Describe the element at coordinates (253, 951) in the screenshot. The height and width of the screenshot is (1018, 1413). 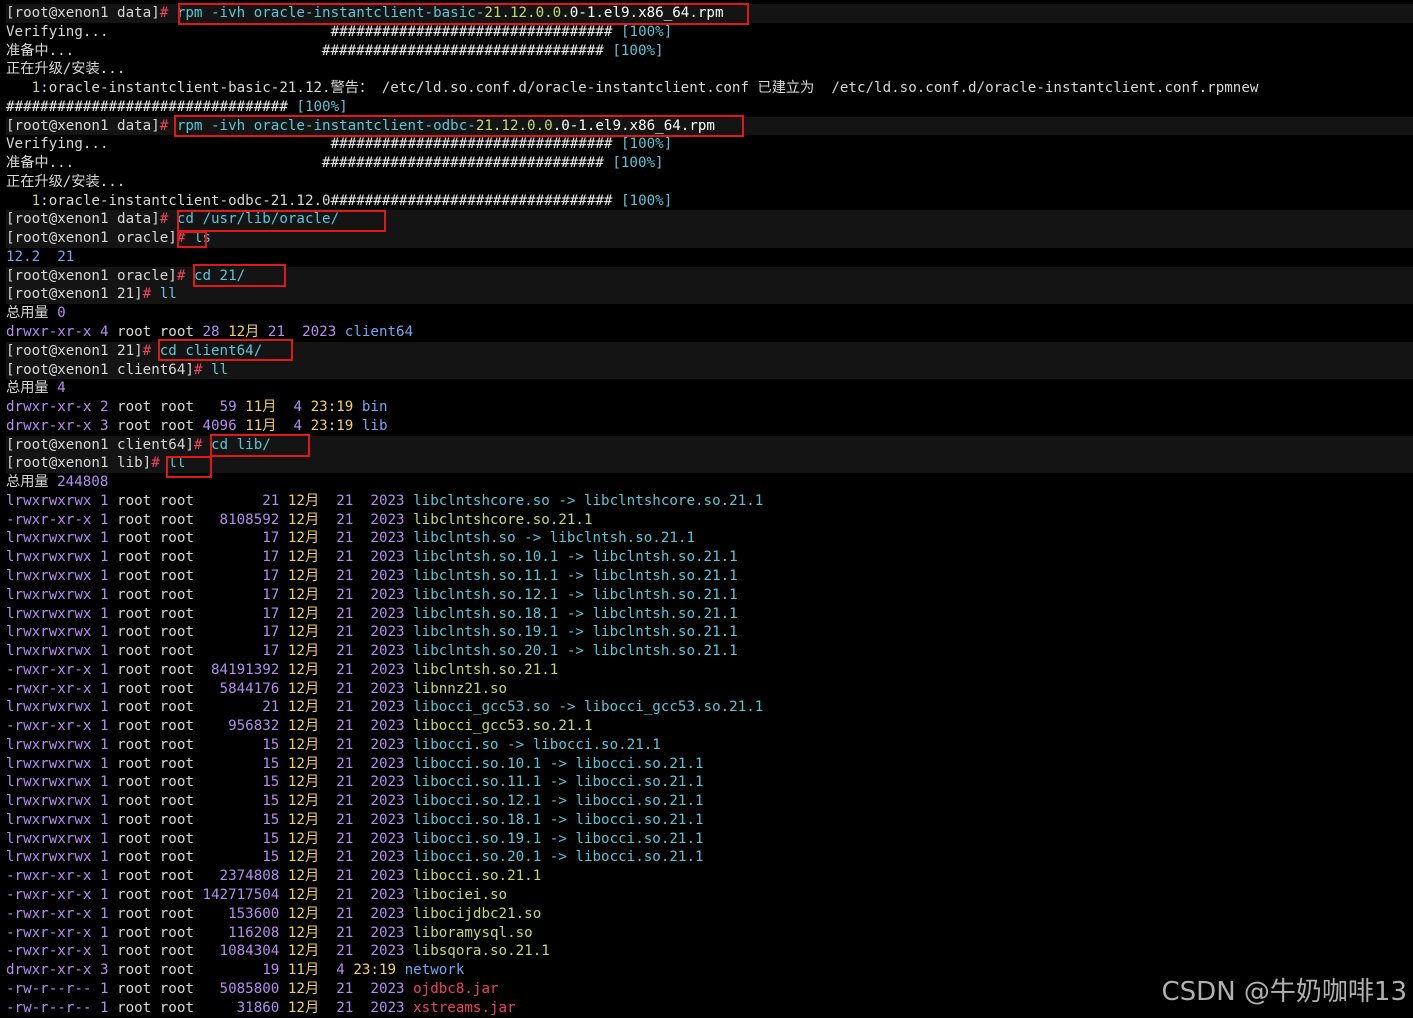
I see `terminal-text-segment: 1084304` at that location.